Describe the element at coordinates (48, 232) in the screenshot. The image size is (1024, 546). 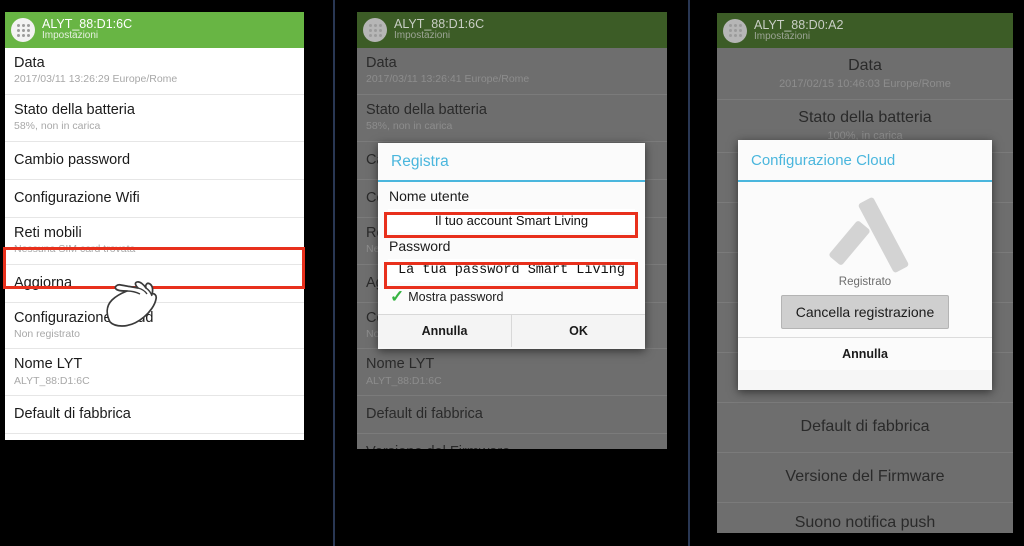
I see `list-item-title: Reti mobili` at that location.